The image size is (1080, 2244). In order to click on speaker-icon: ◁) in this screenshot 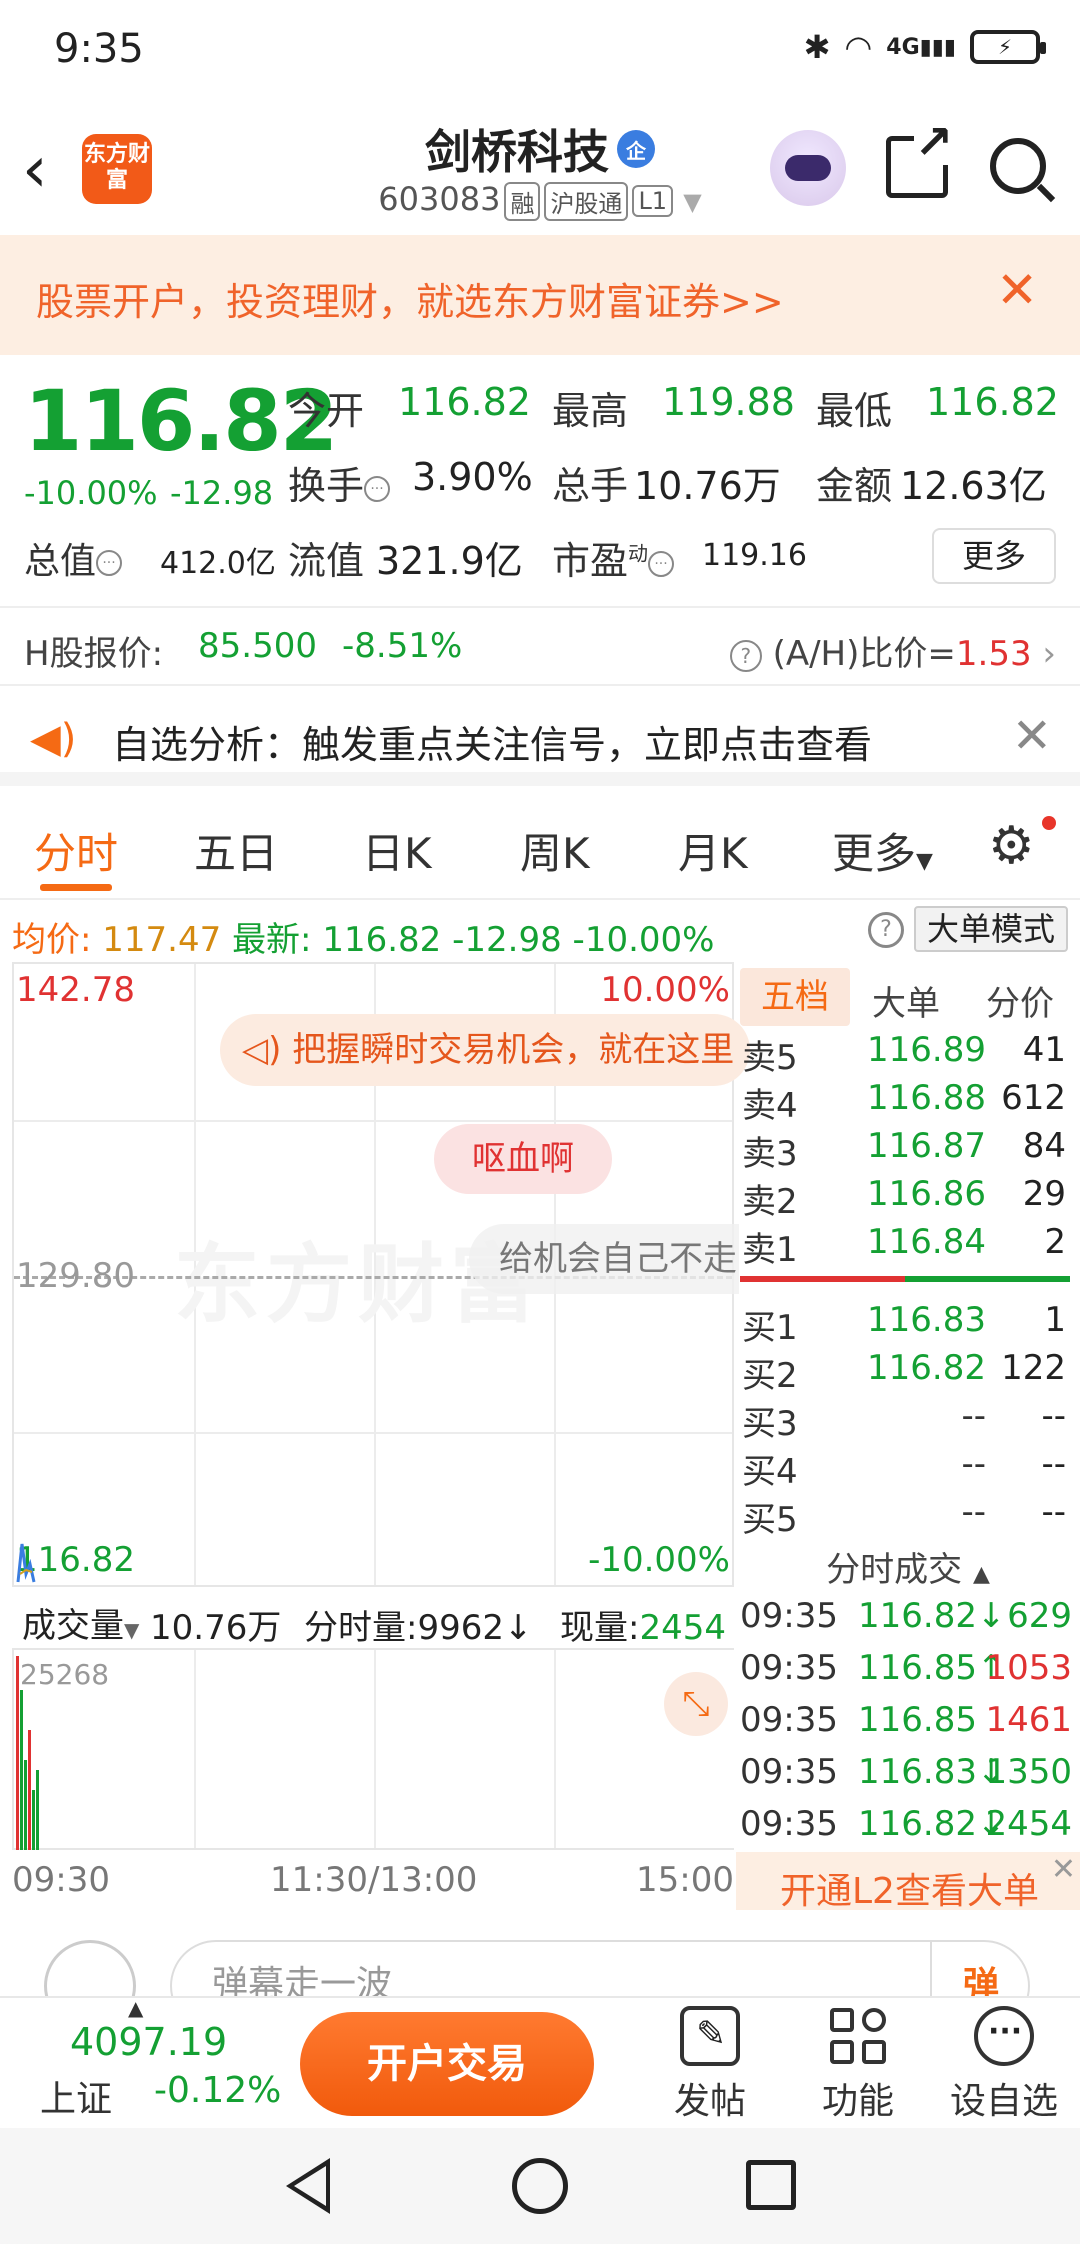, I will do `click(262, 1050)`.